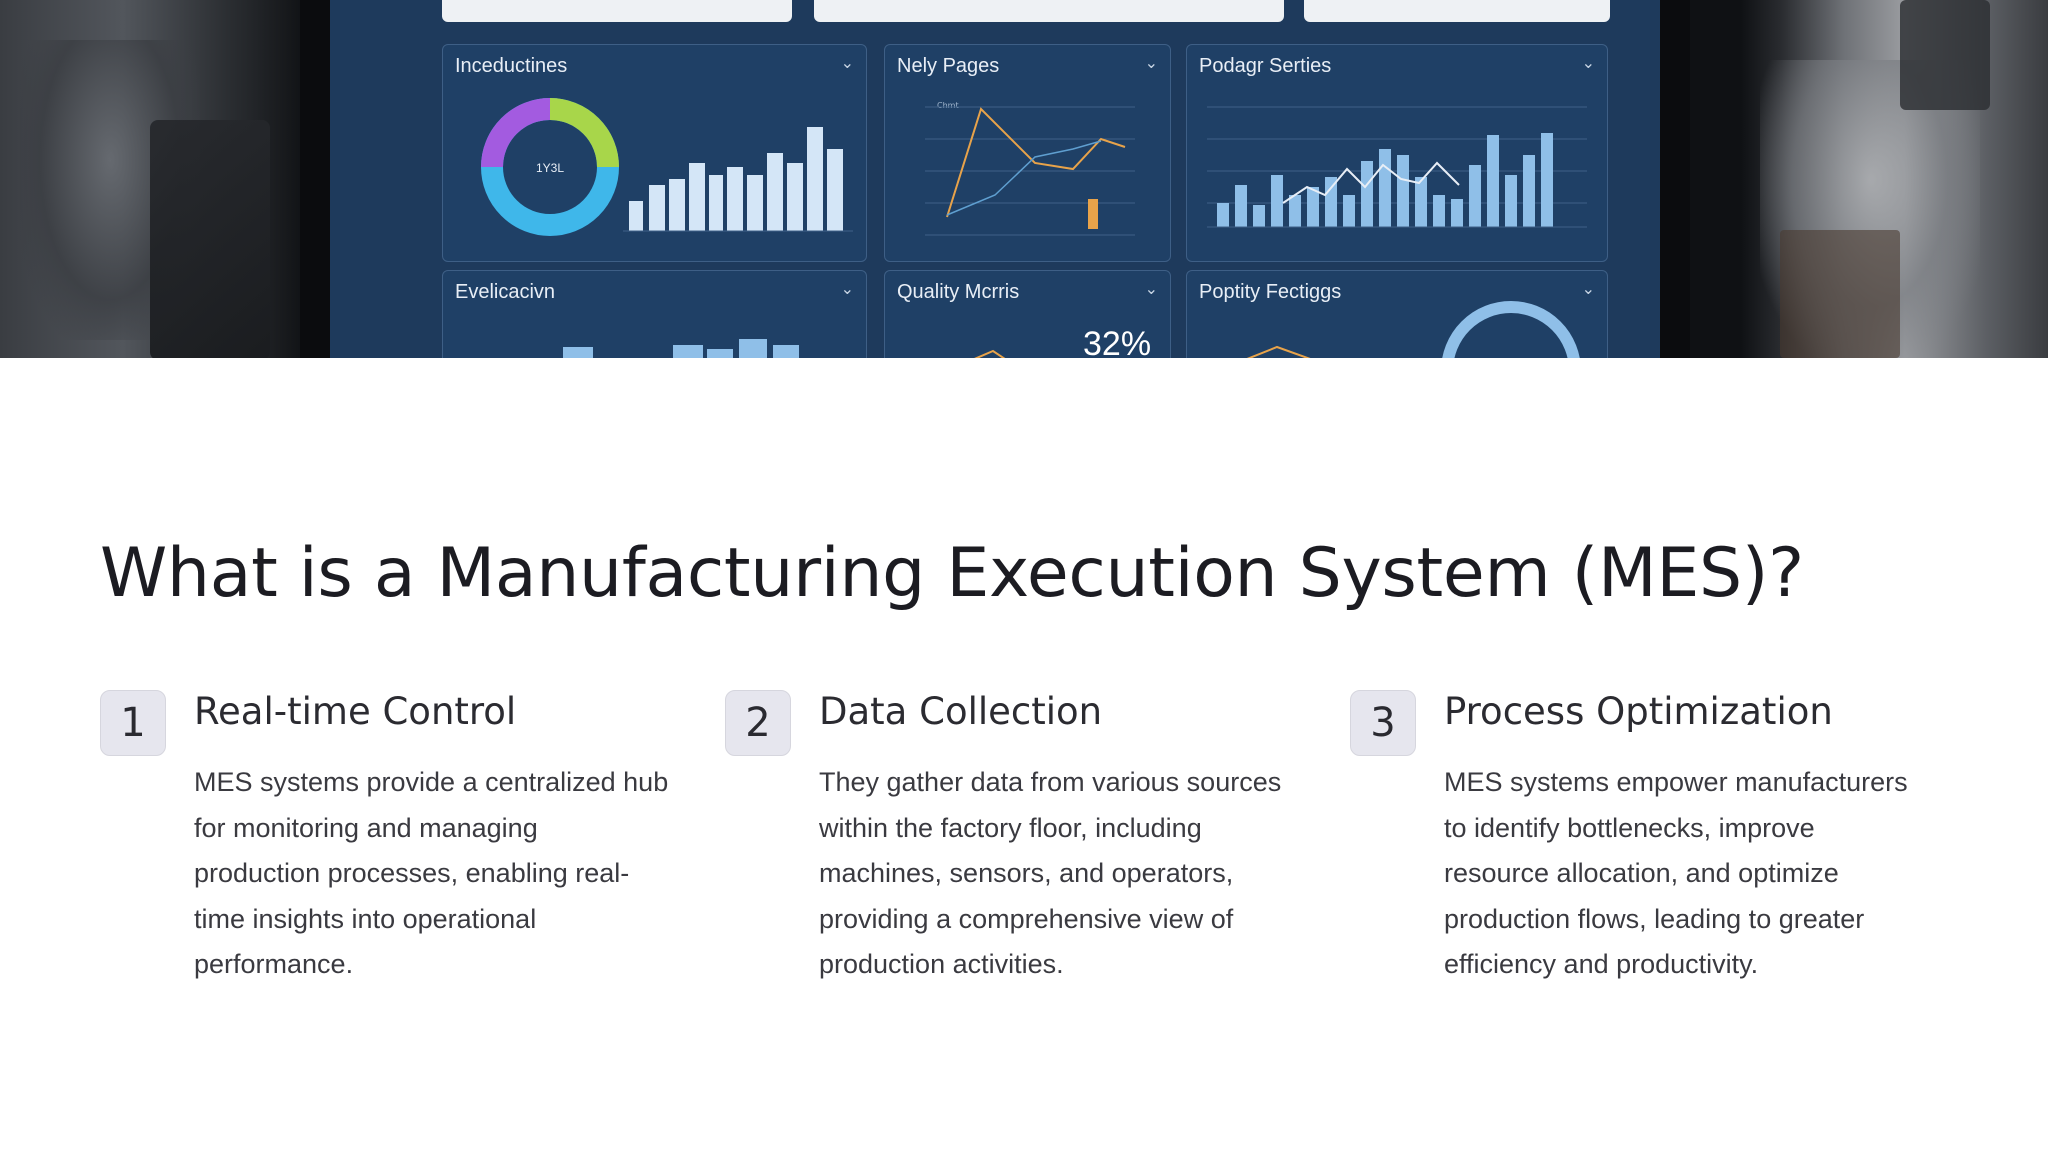  Describe the element at coordinates (133, 723) in the screenshot. I see `step-number-badge: 1` at that location.